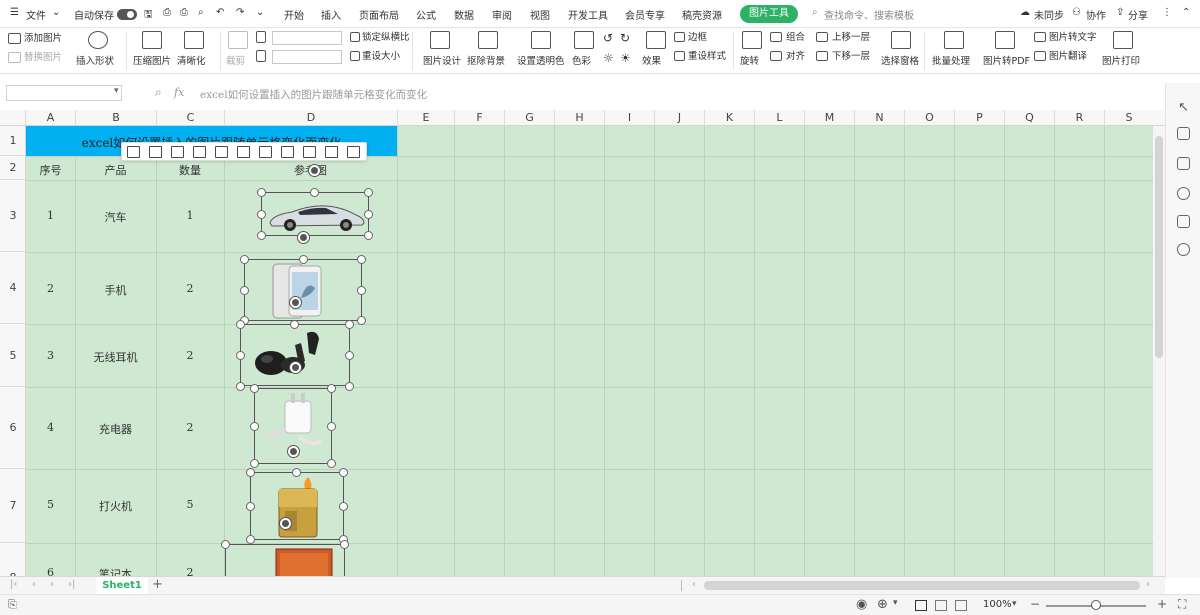  I want to click on tab-developer: 开发工具, so click(588, 14).